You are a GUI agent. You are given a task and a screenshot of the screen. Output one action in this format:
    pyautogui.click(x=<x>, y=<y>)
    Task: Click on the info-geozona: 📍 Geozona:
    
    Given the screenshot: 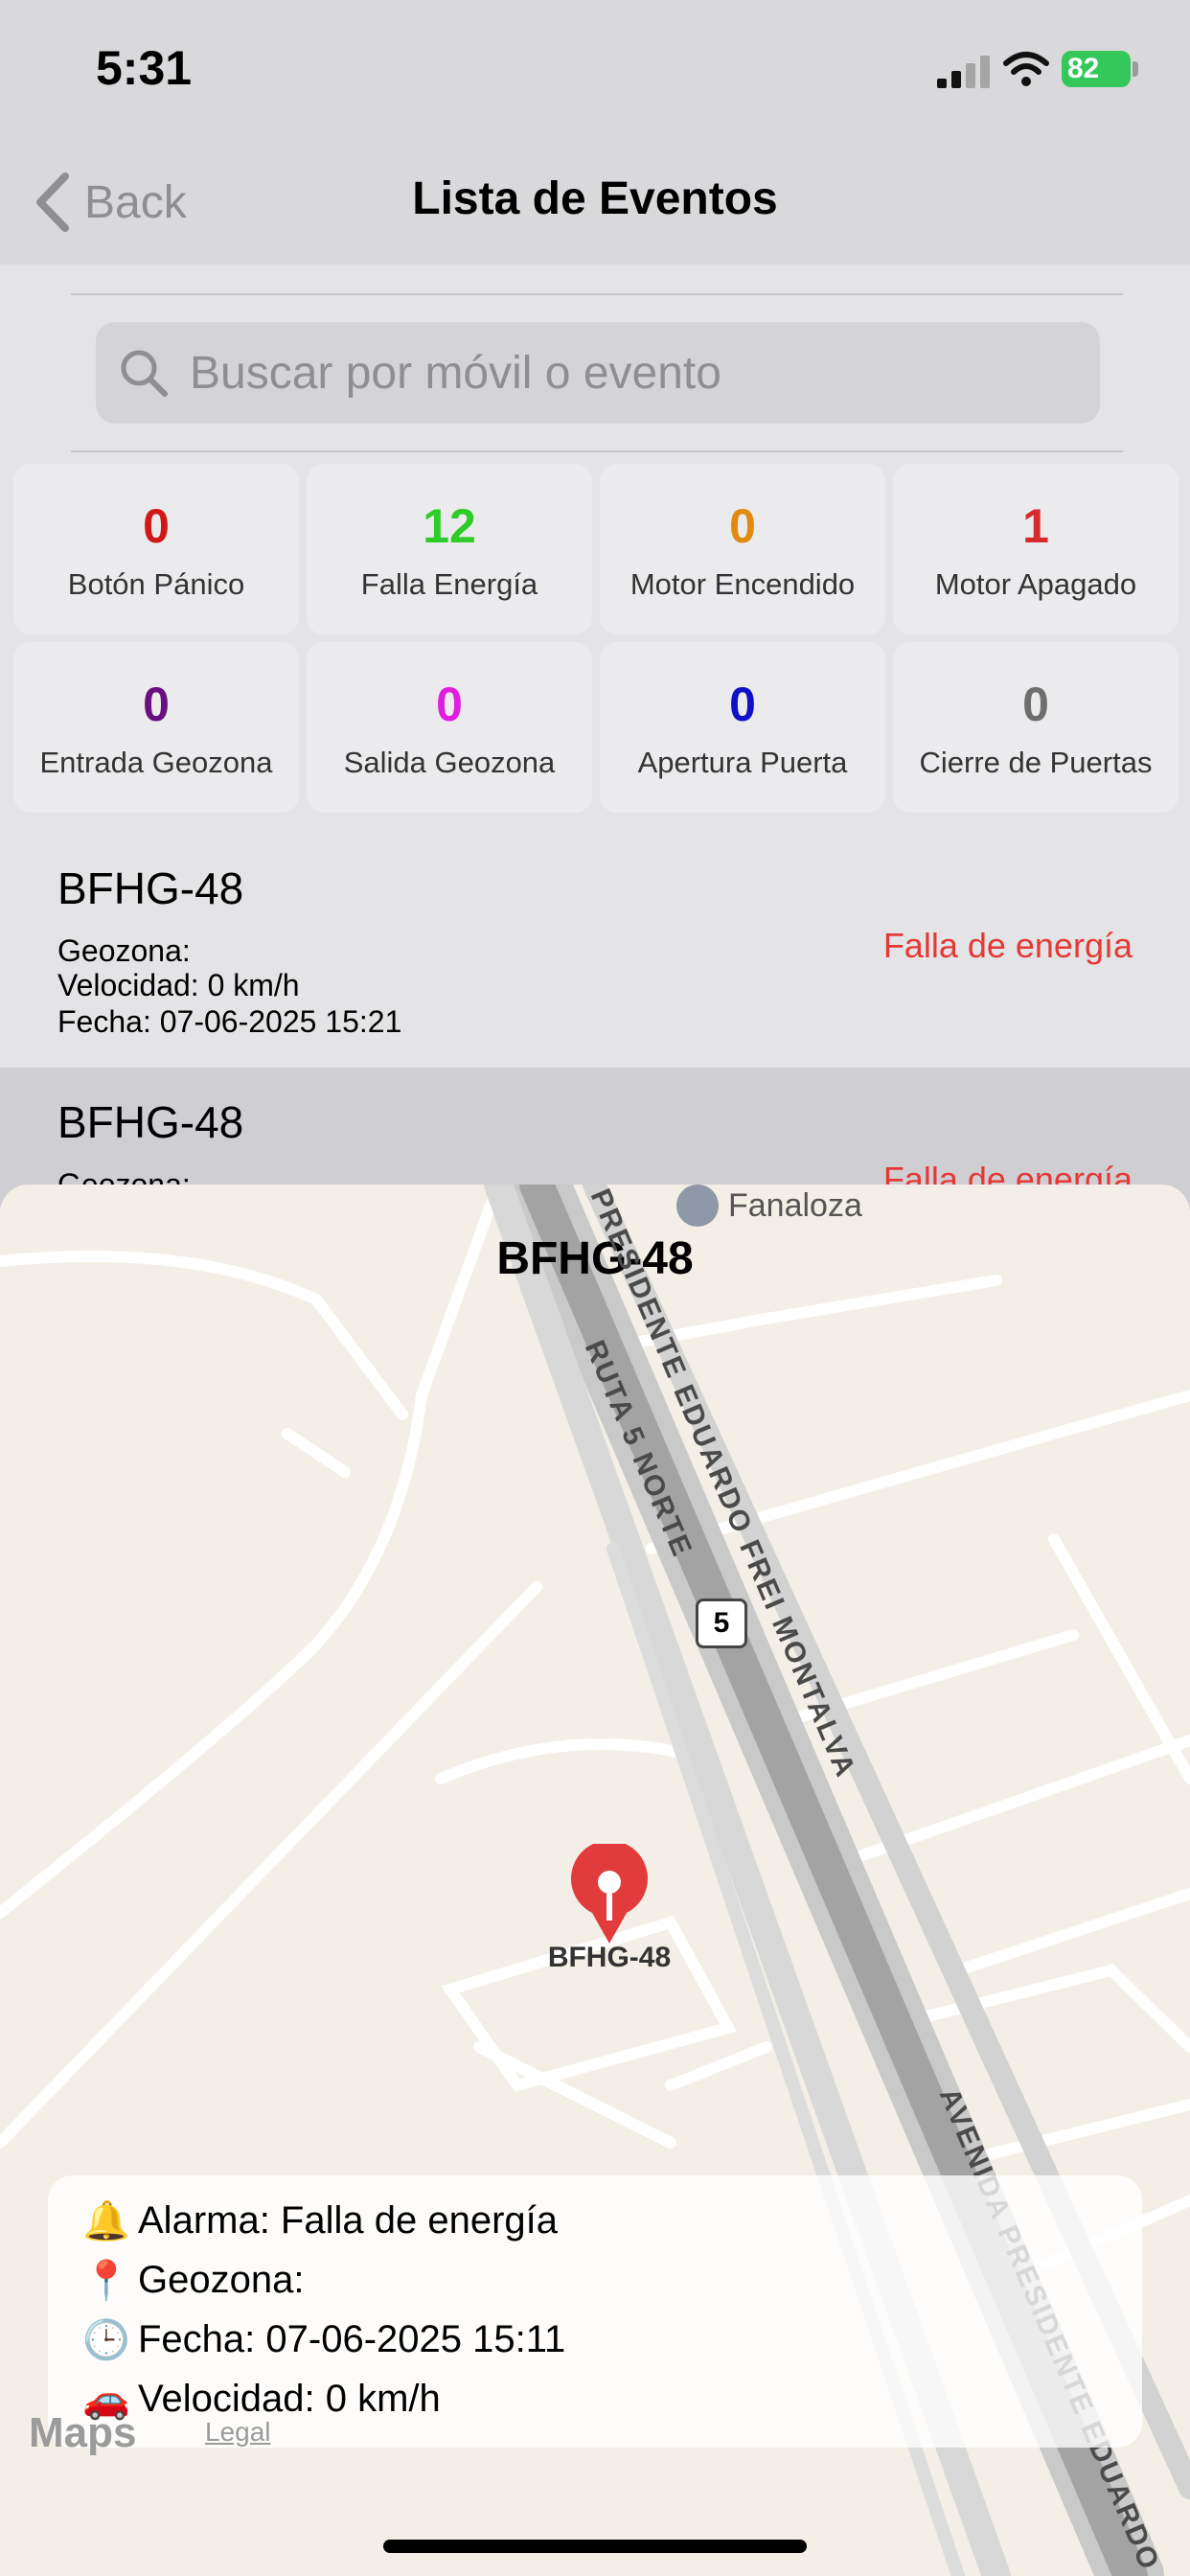 What is the action you would take?
    pyautogui.click(x=193, y=2280)
    